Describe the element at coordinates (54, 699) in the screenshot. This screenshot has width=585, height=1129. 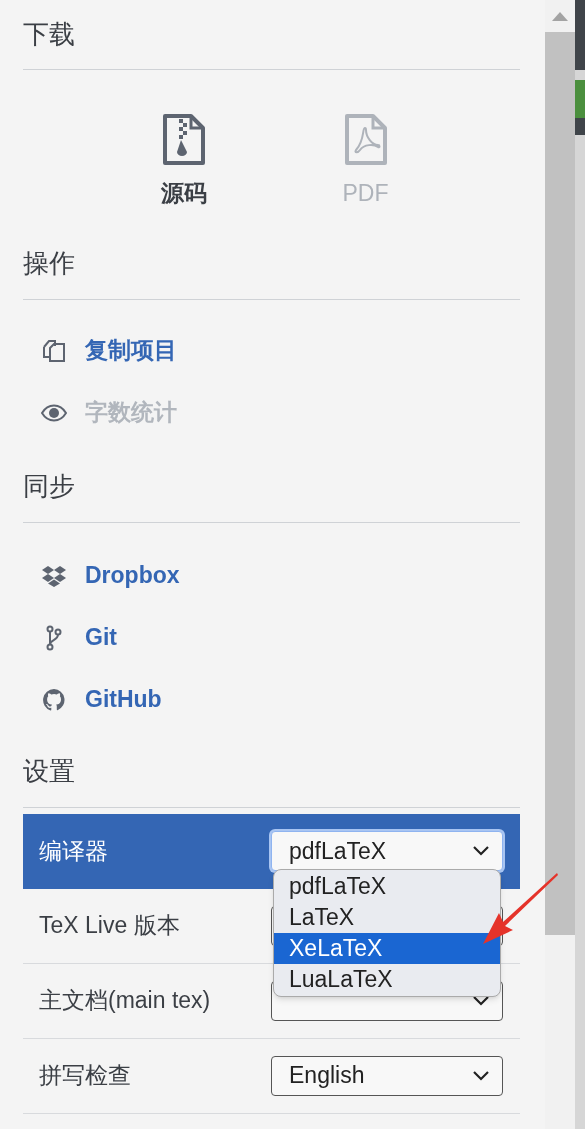
I see `github-icon` at that location.